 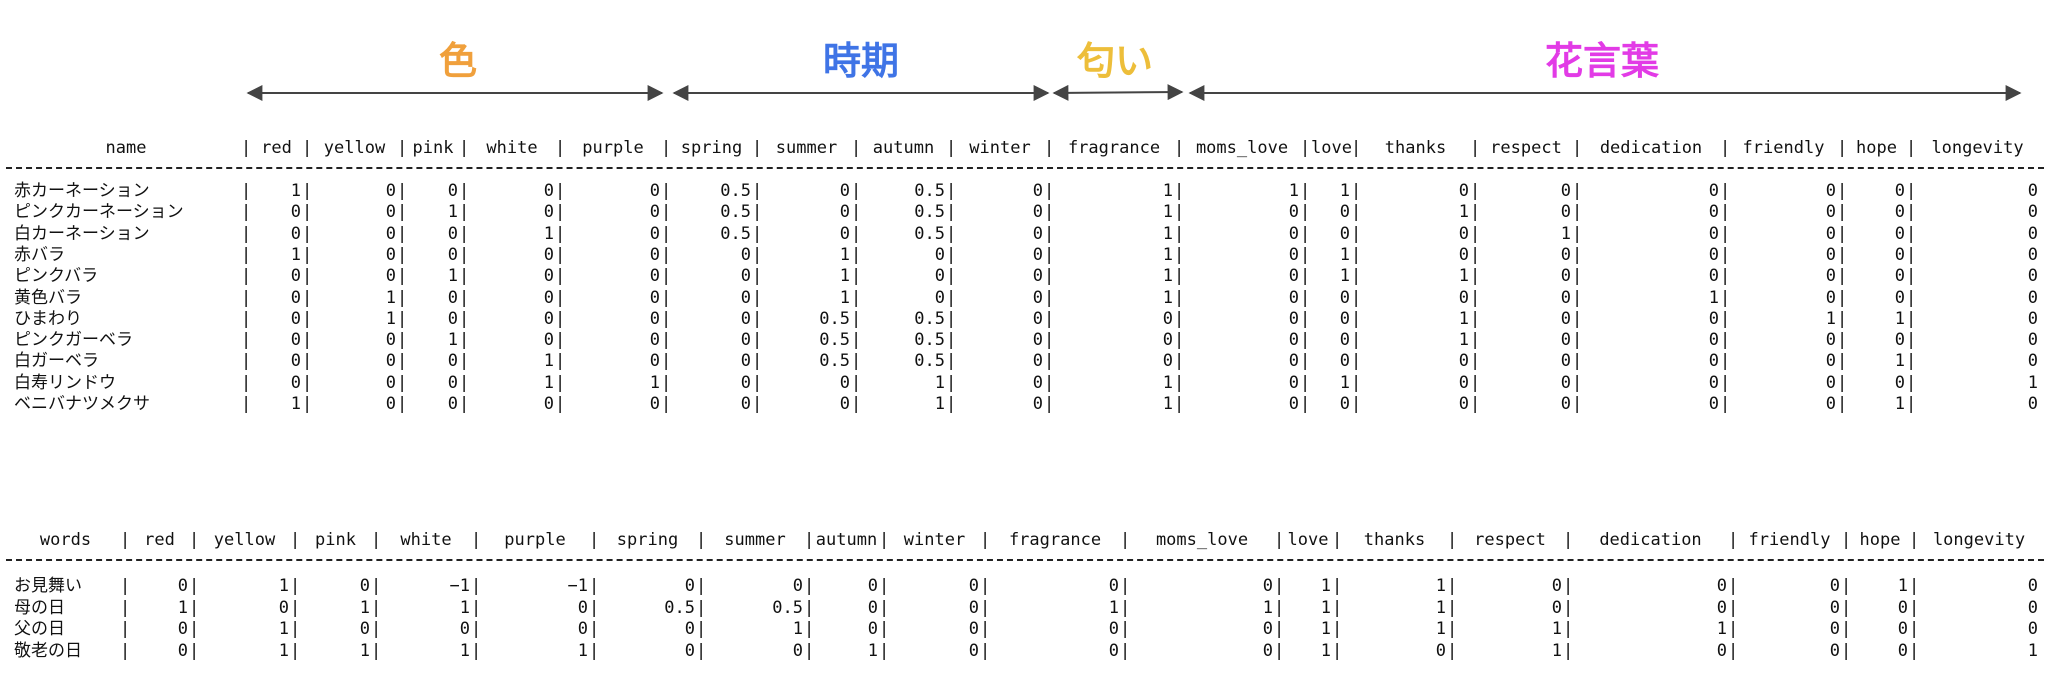 What do you see at coordinates (1979, 540) in the screenshot?
I see `column-header: longevity` at bounding box center [1979, 540].